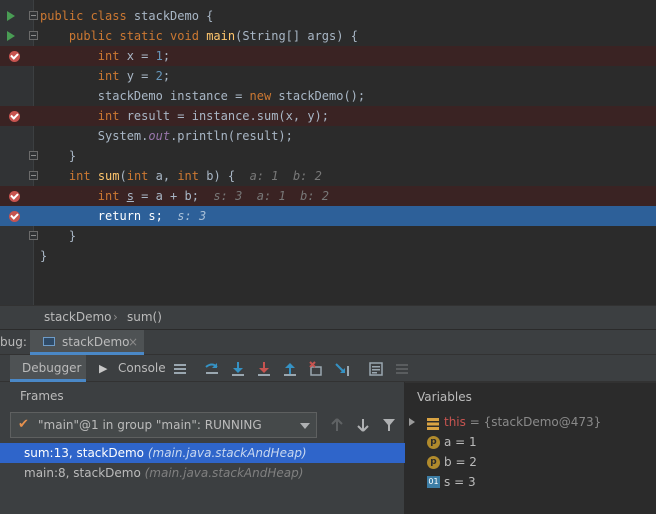  What do you see at coordinates (84, 473) in the screenshot?
I see `frame-name: main:8, stackDemo` at bounding box center [84, 473].